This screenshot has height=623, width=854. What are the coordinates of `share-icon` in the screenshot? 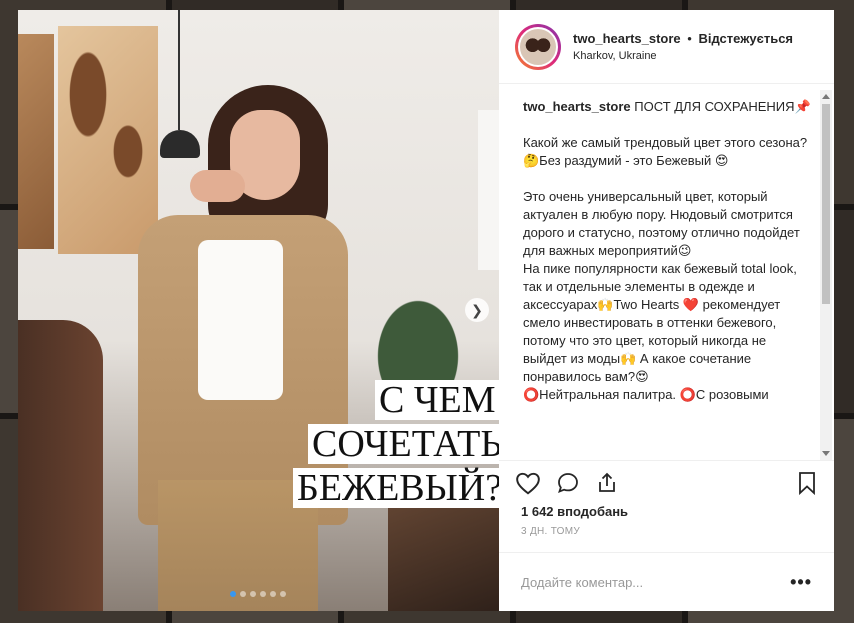 It's located at (607, 483).